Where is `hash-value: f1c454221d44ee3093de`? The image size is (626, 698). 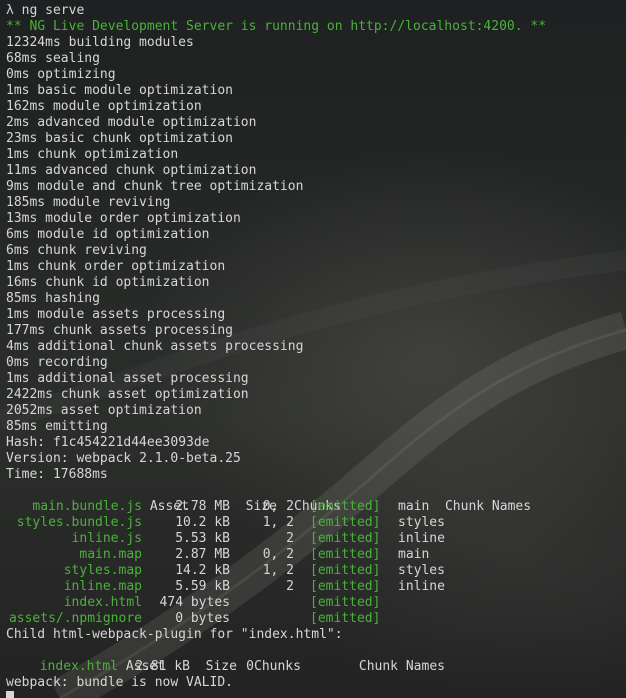 hash-value: f1c454221d44ee3093de is located at coordinates (131, 442).